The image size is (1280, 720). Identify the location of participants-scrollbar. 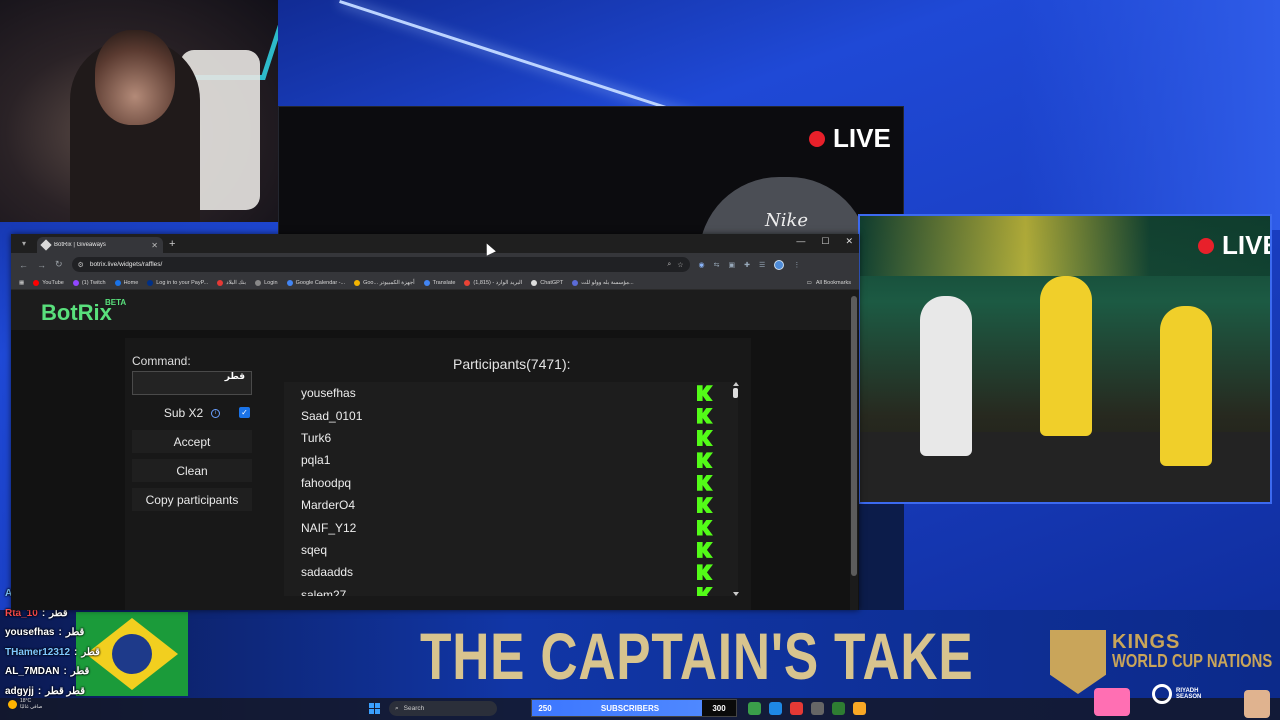
(736, 489).